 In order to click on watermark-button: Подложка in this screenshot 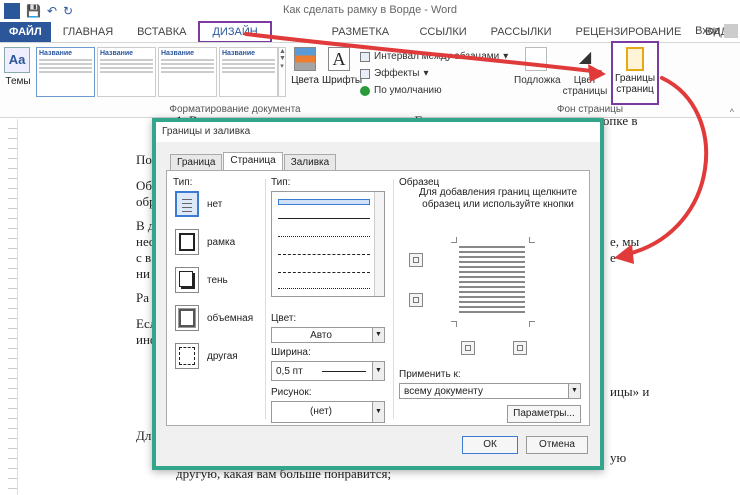, I will do `click(537, 66)`.